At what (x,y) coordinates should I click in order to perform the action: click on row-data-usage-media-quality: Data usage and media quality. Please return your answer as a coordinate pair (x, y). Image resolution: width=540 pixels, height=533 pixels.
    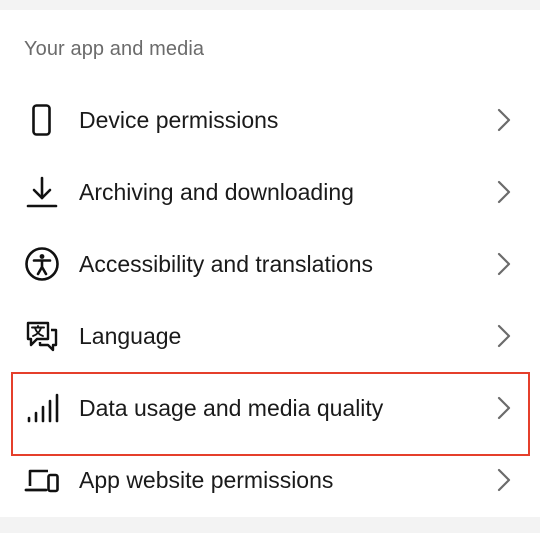
    Looking at the image, I should click on (270, 408).